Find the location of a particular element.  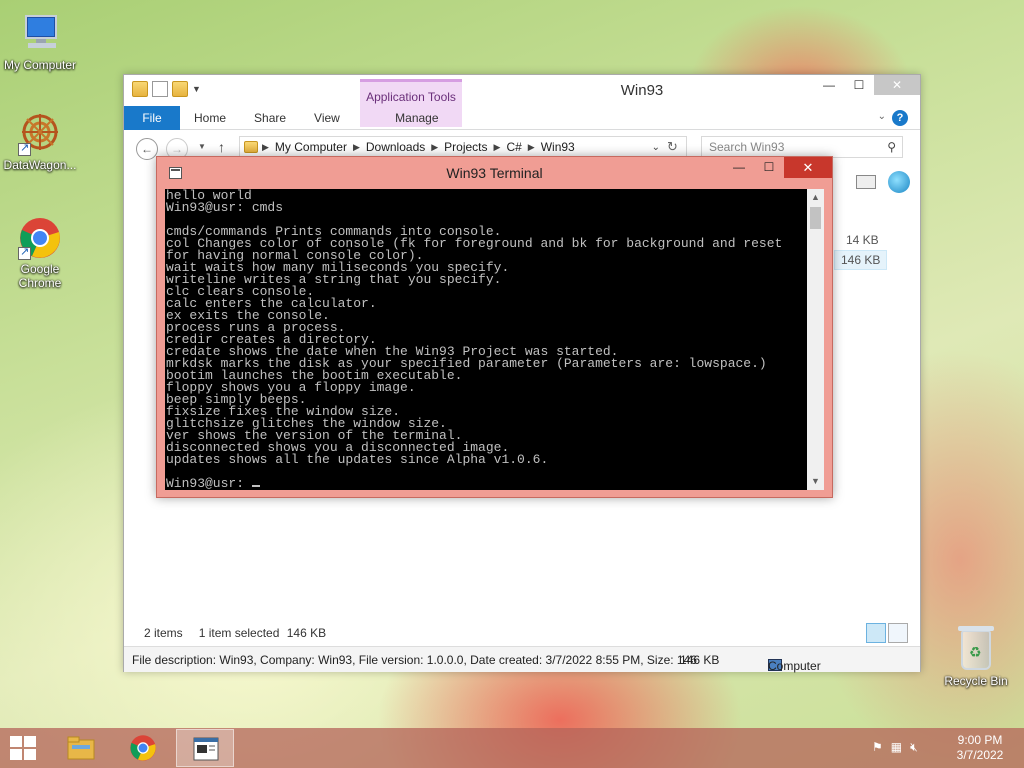

terminal-icon is located at coordinates (206, 749).